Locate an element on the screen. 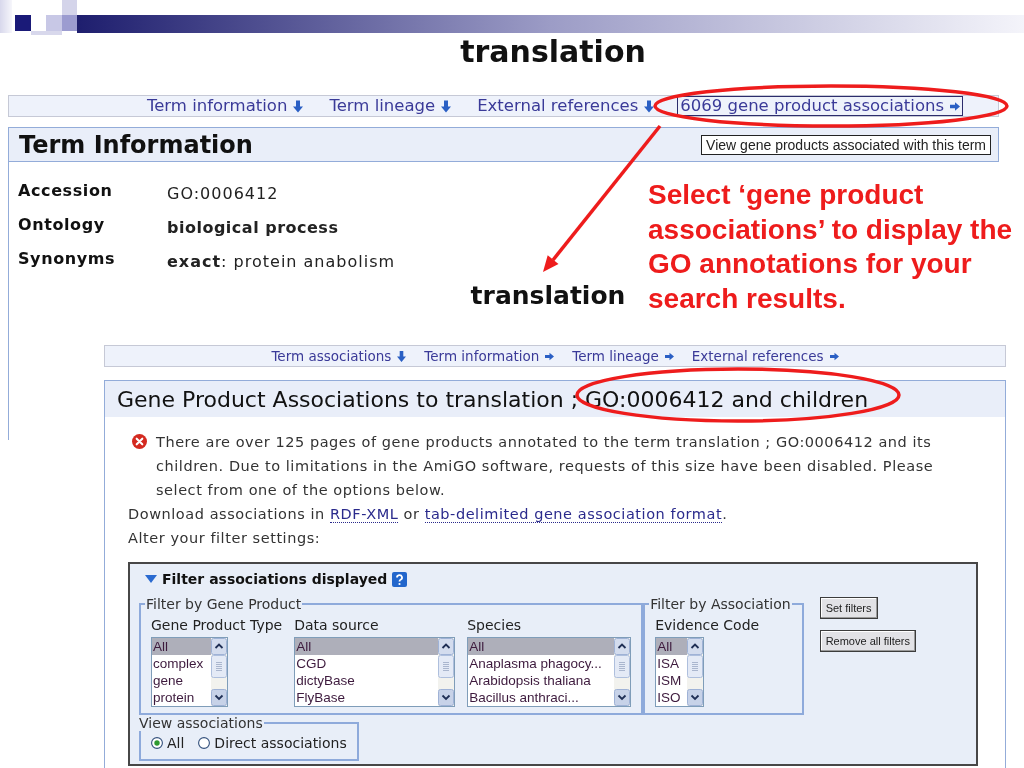  field-value: GO:0006412 is located at coordinates (223, 193).